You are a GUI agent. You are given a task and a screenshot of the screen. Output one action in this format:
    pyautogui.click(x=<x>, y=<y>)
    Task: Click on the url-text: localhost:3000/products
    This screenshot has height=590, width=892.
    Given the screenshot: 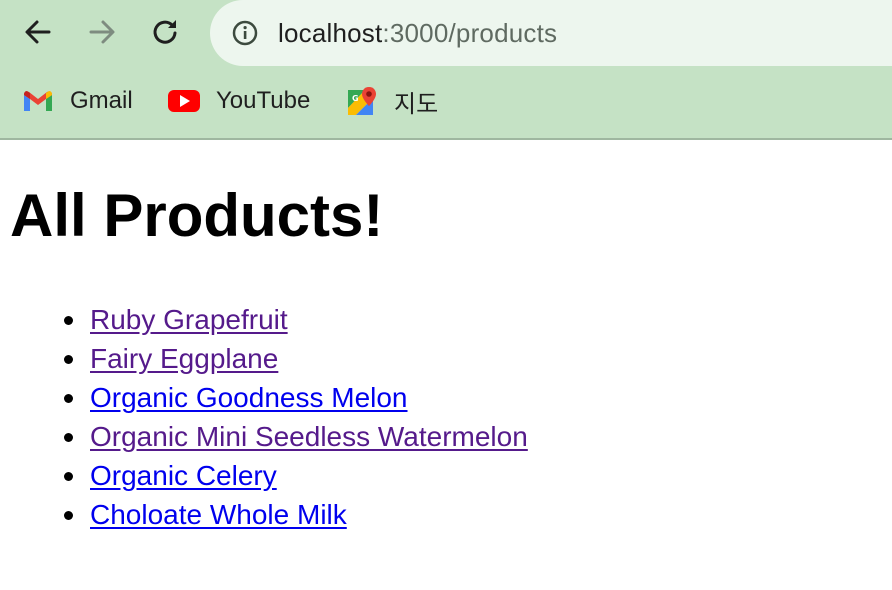 What is the action you would take?
    pyautogui.click(x=417, y=33)
    